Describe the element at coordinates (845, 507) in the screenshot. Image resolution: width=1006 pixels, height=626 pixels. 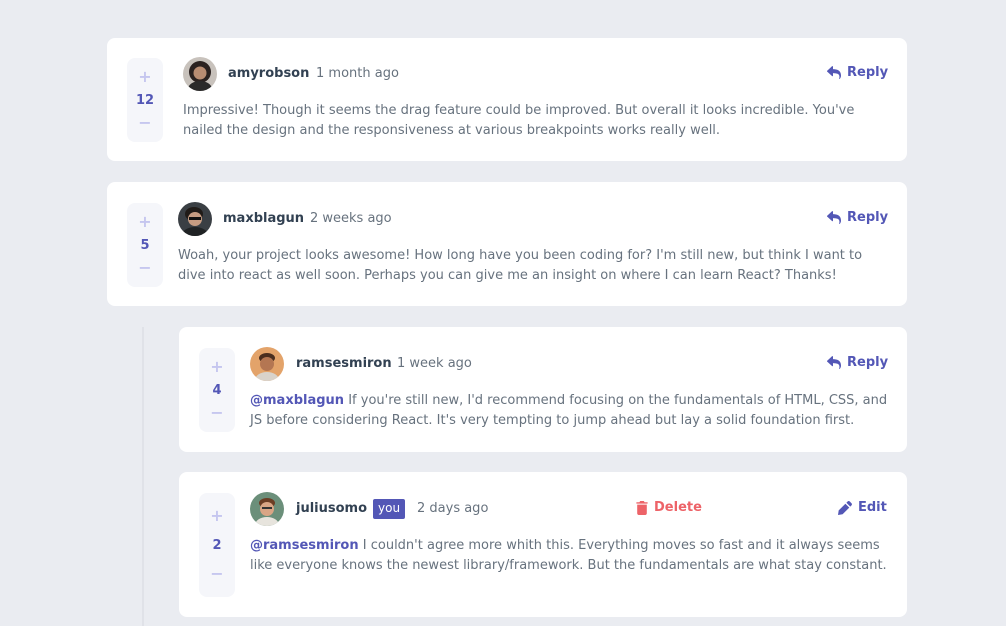
I see `pencil-icon` at that location.